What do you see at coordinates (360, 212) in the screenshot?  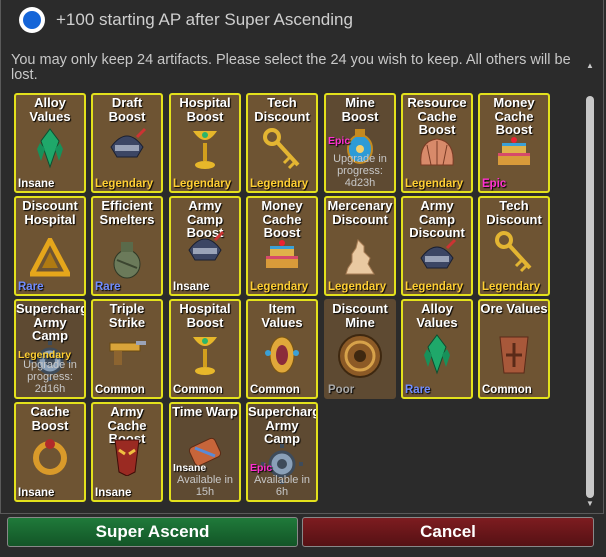 I see `artifact-name: Mercenary Discount` at bounding box center [360, 212].